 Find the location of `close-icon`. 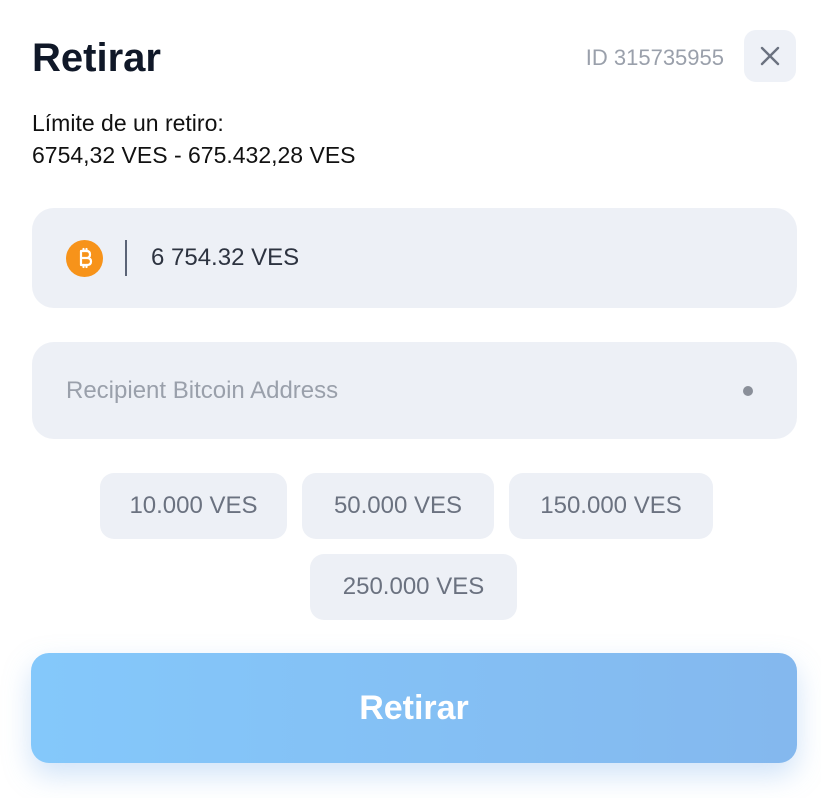

close-icon is located at coordinates (770, 56).